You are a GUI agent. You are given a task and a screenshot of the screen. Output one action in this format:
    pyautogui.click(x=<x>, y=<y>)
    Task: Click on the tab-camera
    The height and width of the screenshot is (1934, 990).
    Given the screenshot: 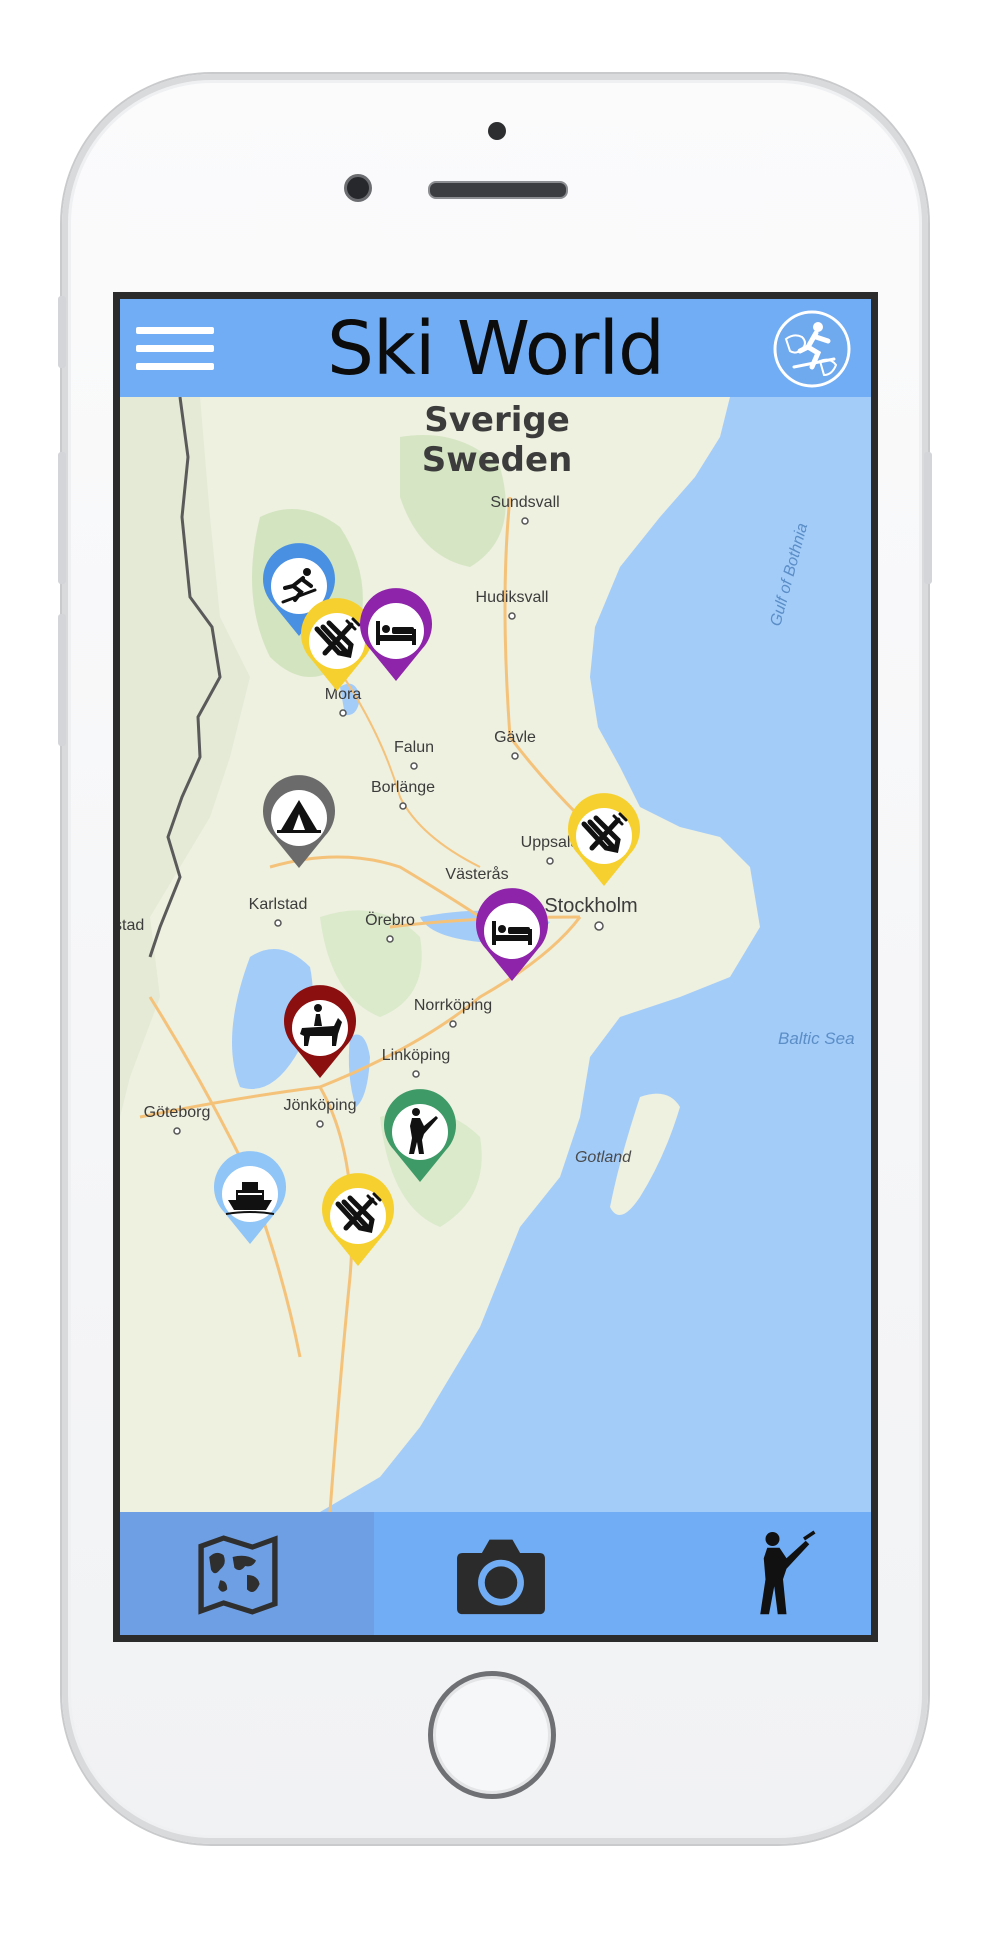 What is the action you would take?
    pyautogui.click(x=501, y=1573)
    